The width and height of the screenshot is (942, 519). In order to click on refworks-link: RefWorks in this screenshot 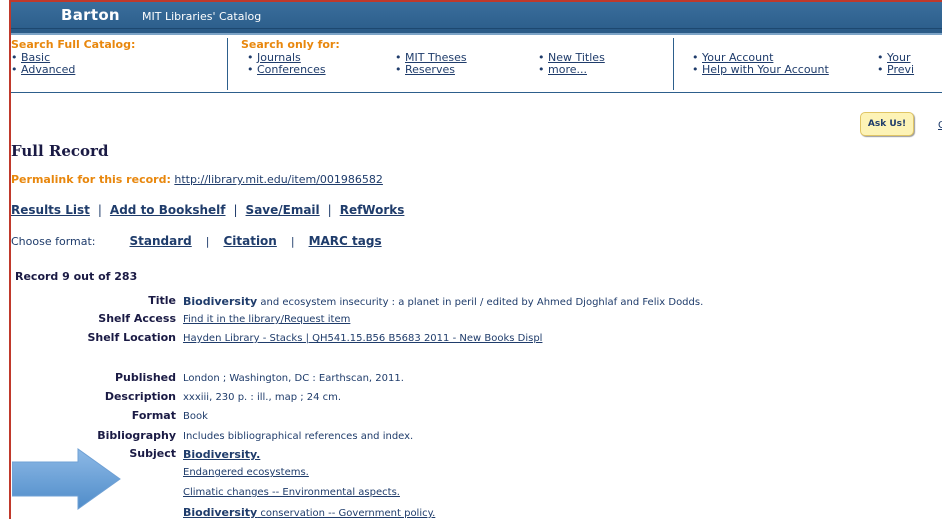, I will do `click(372, 210)`.